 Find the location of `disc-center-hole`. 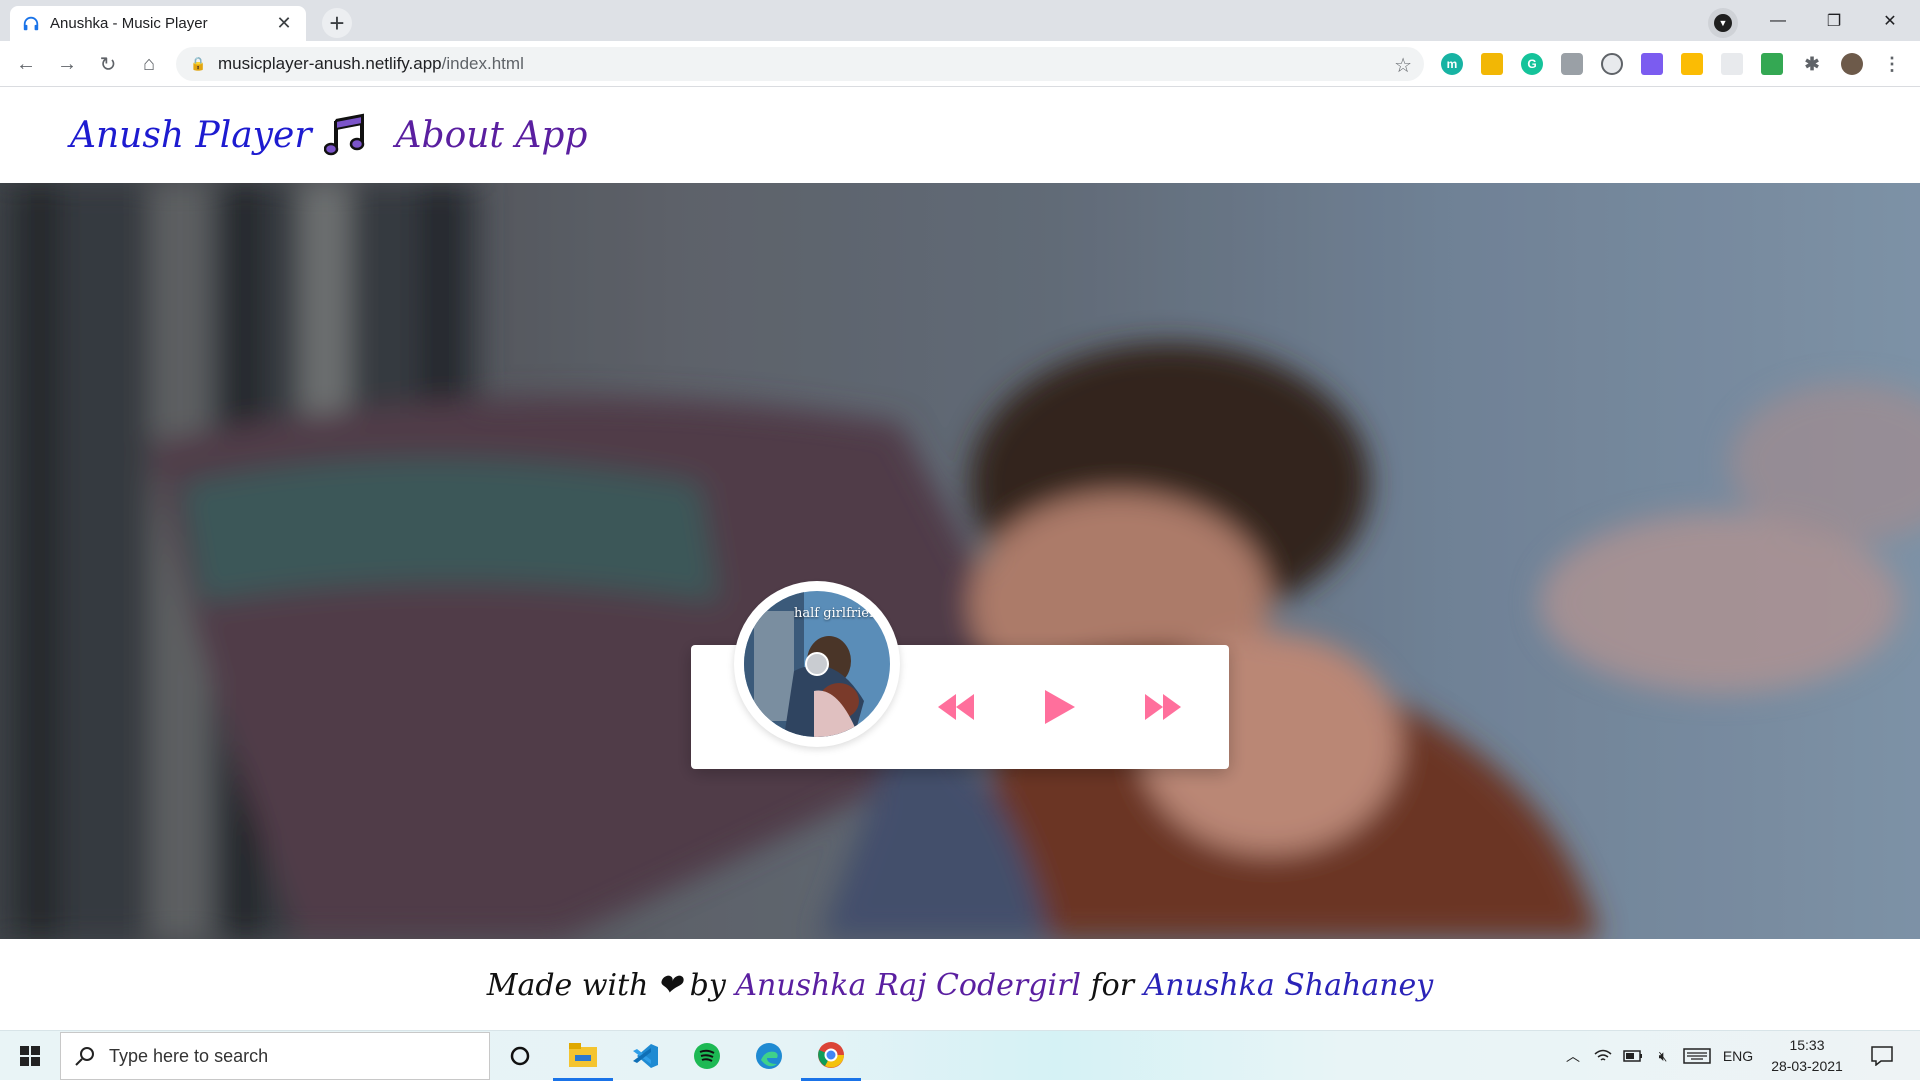

disc-center-hole is located at coordinates (817, 664).